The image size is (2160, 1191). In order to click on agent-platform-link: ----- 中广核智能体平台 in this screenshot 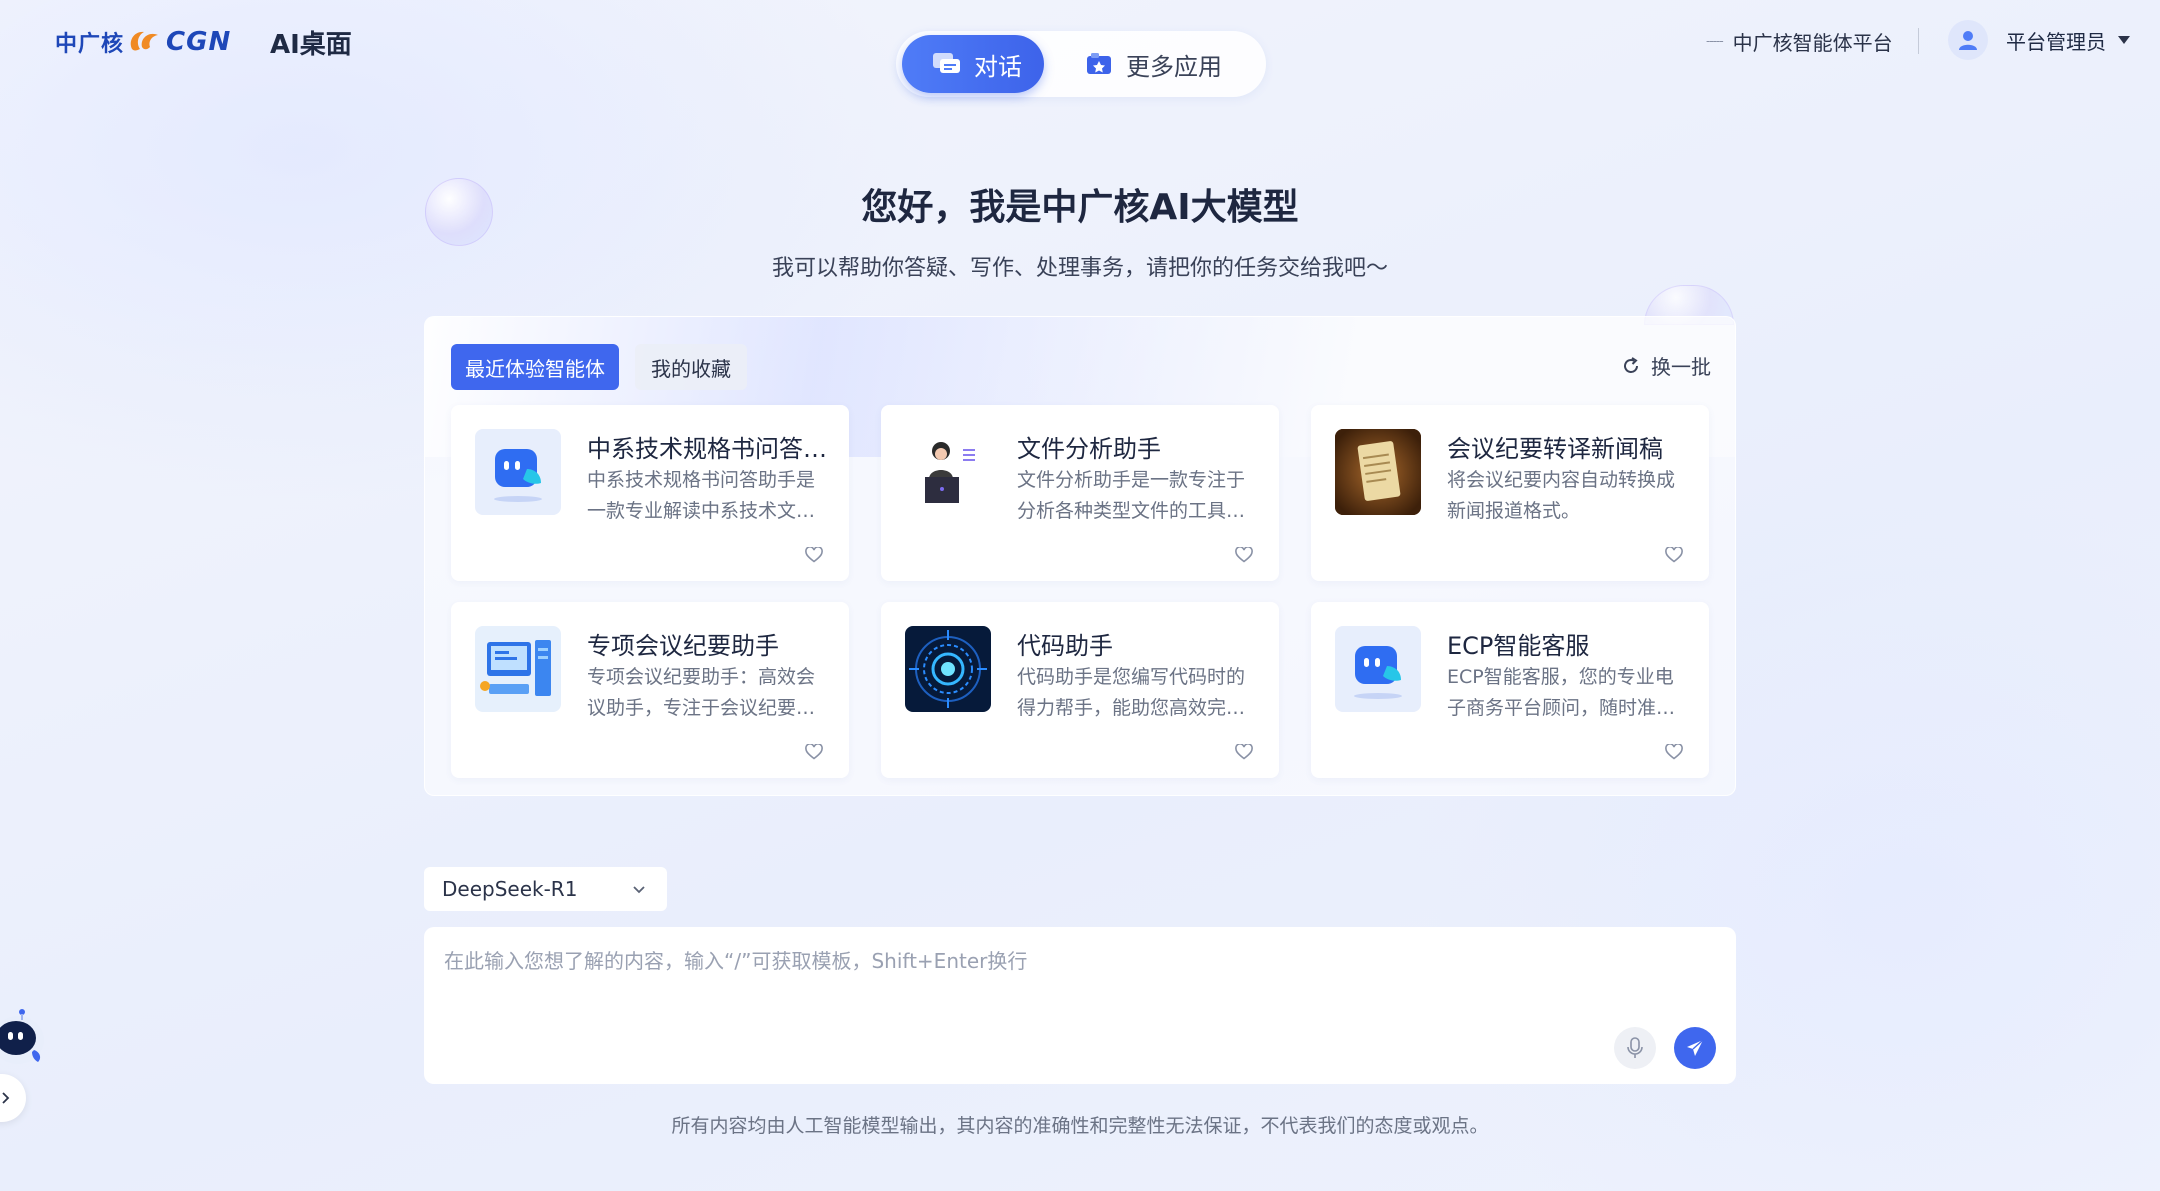, I will do `click(1799, 41)`.